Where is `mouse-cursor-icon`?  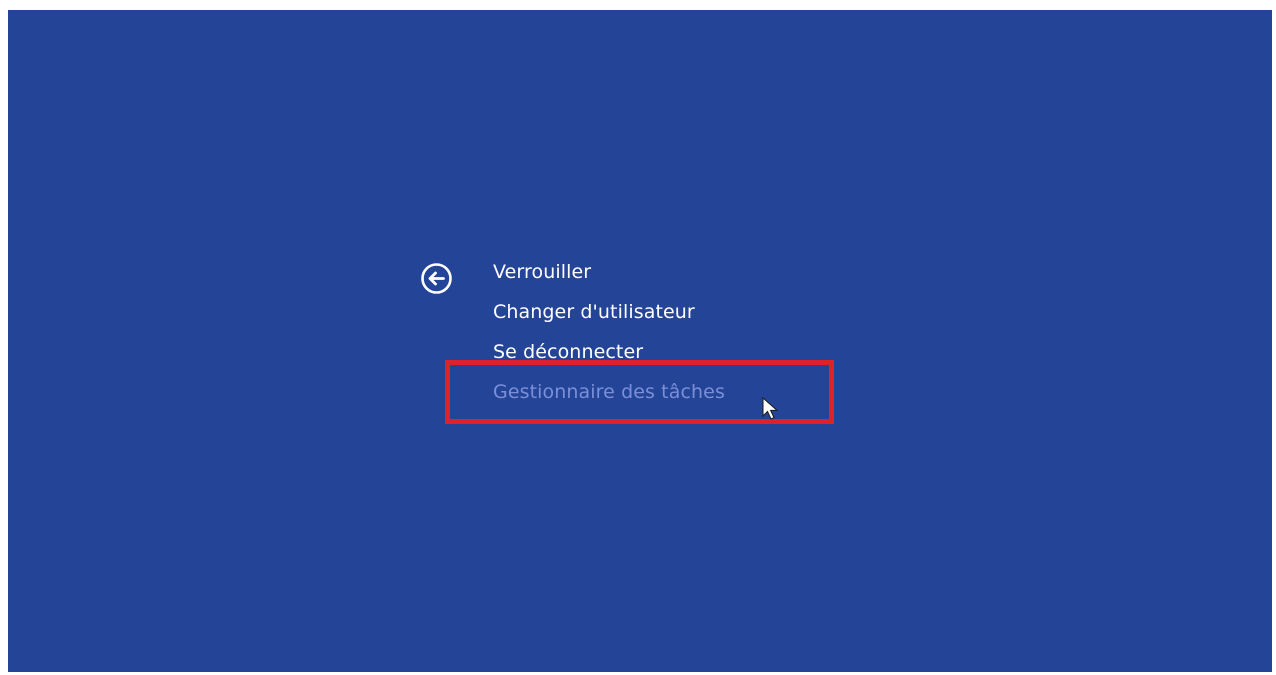
mouse-cursor-icon is located at coordinates (772, 408).